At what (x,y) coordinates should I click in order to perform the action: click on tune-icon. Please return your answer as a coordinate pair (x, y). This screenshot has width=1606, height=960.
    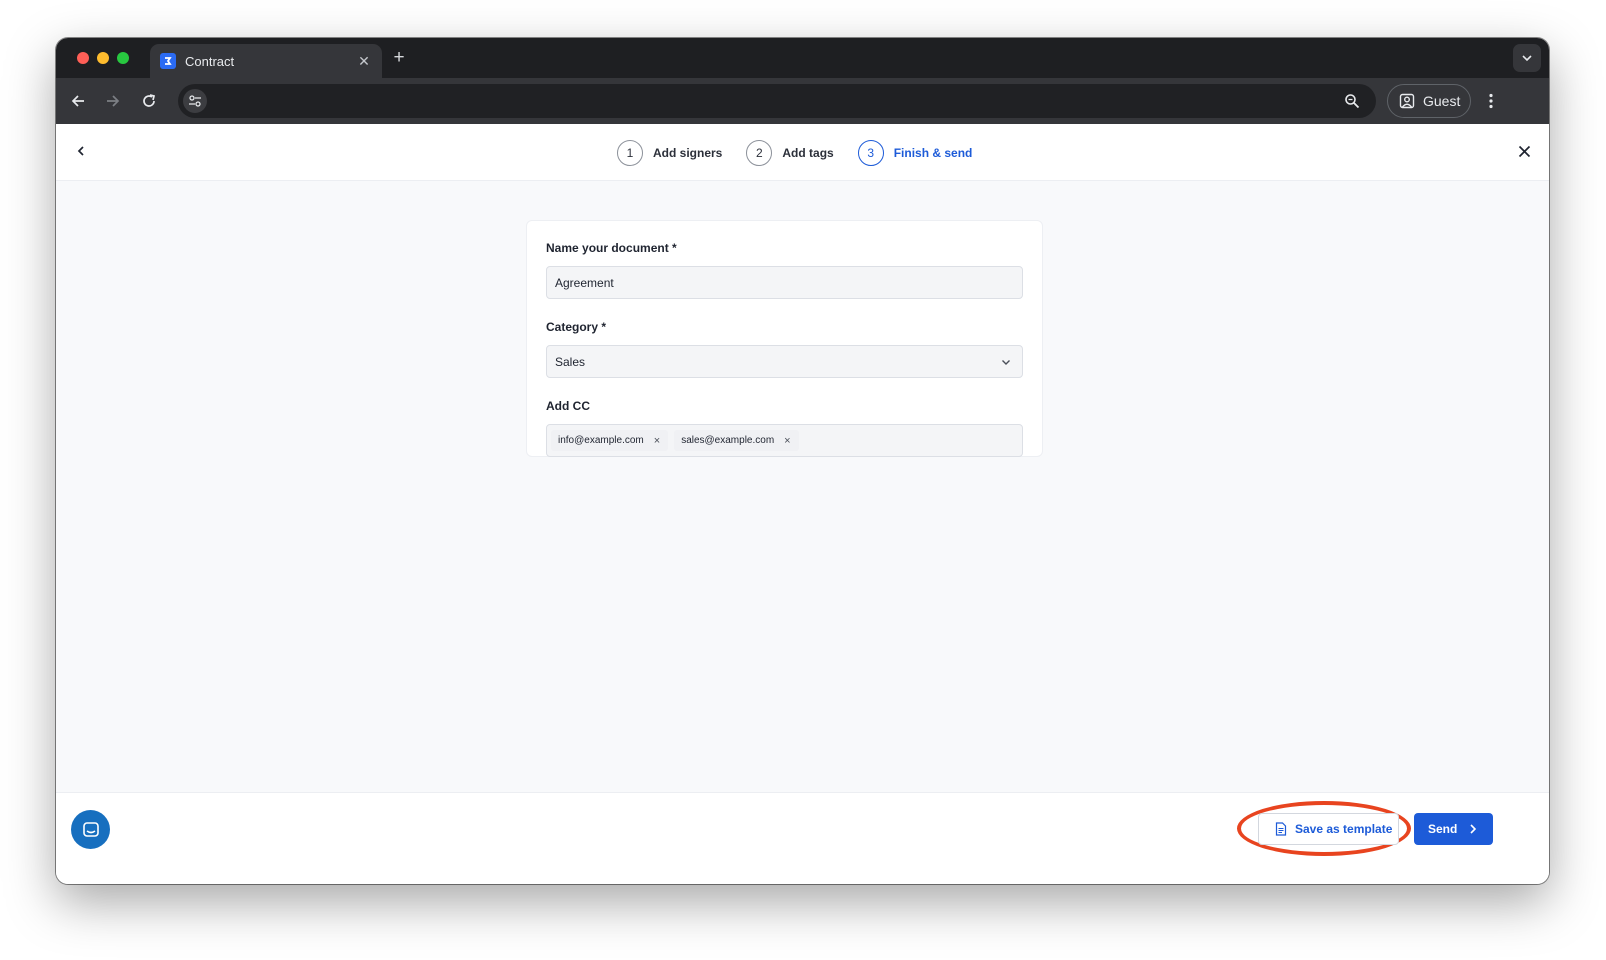
    Looking at the image, I should click on (195, 101).